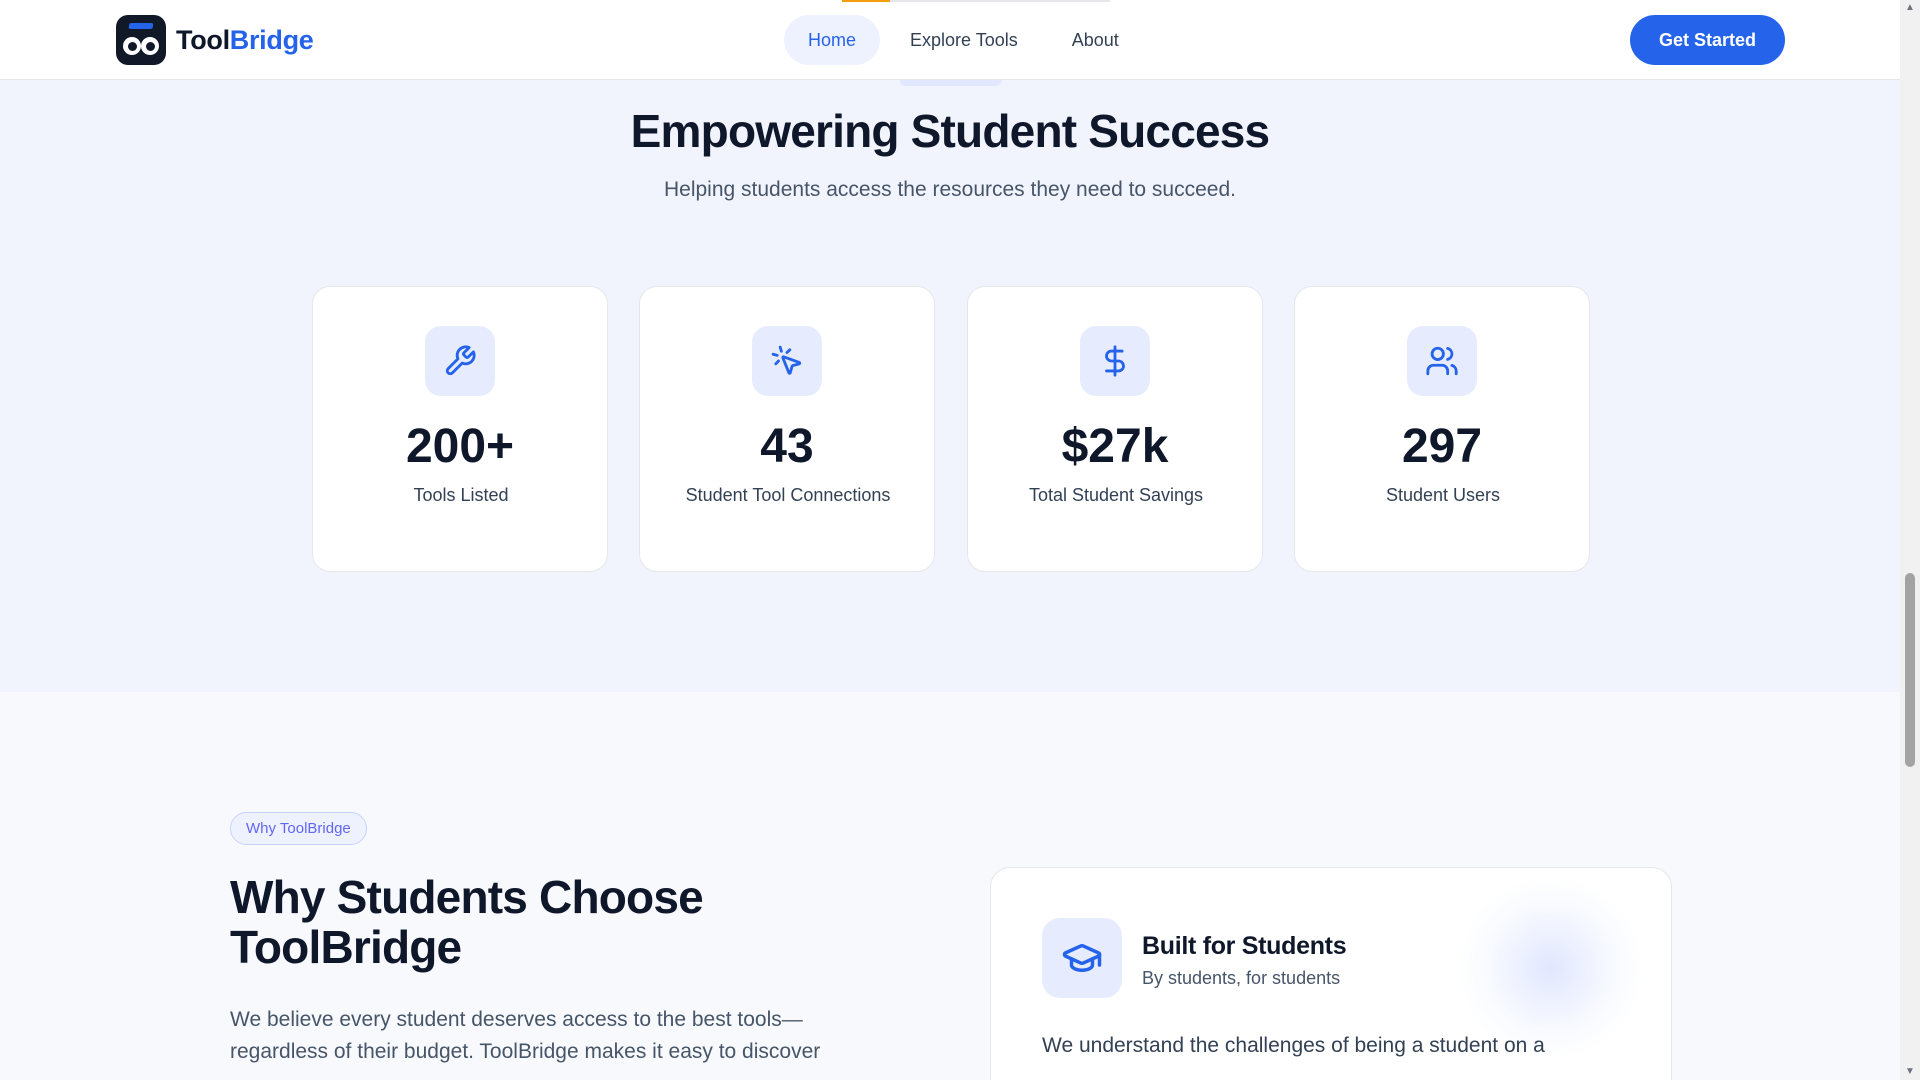 The height and width of the screenshot is (1080, 1920). Describe the element at coordinates (1116, 495) in the screenshot. I see `stat-label: Total Student Savings` at that location.